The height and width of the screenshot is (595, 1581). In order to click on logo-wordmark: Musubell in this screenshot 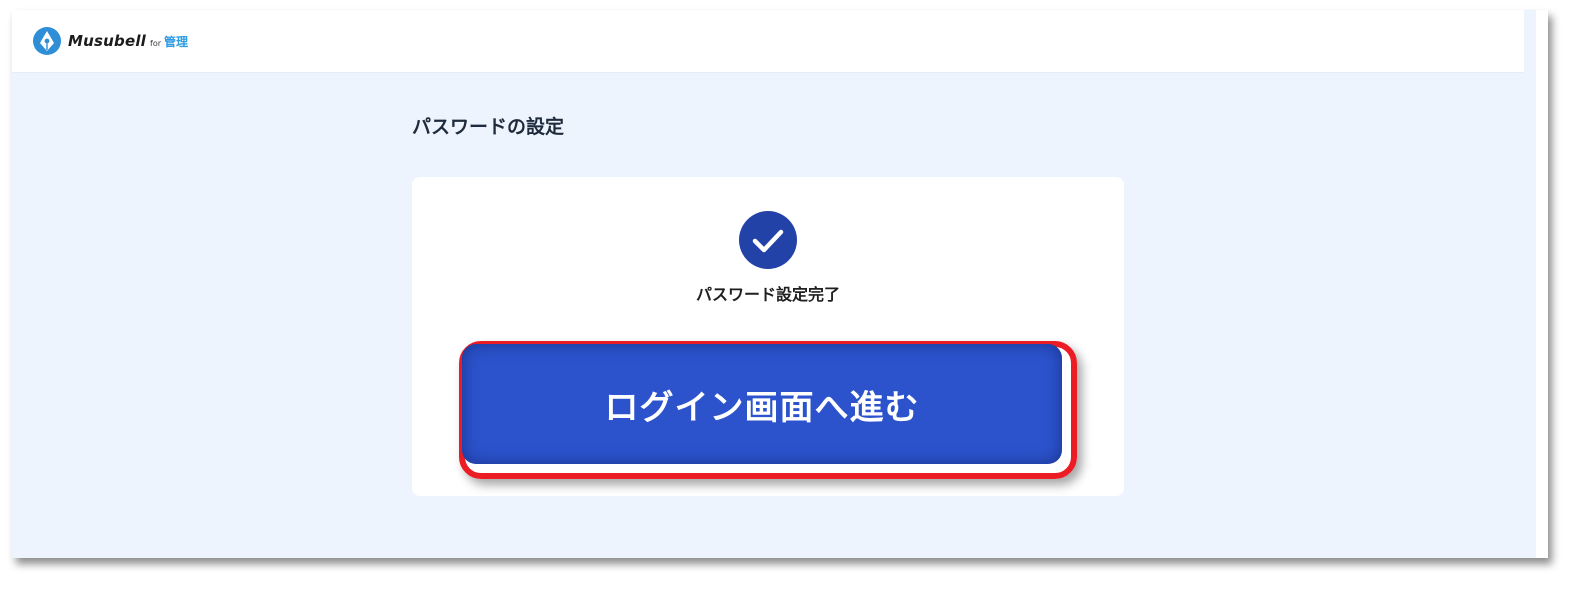, I will do `click(107, 41)`.